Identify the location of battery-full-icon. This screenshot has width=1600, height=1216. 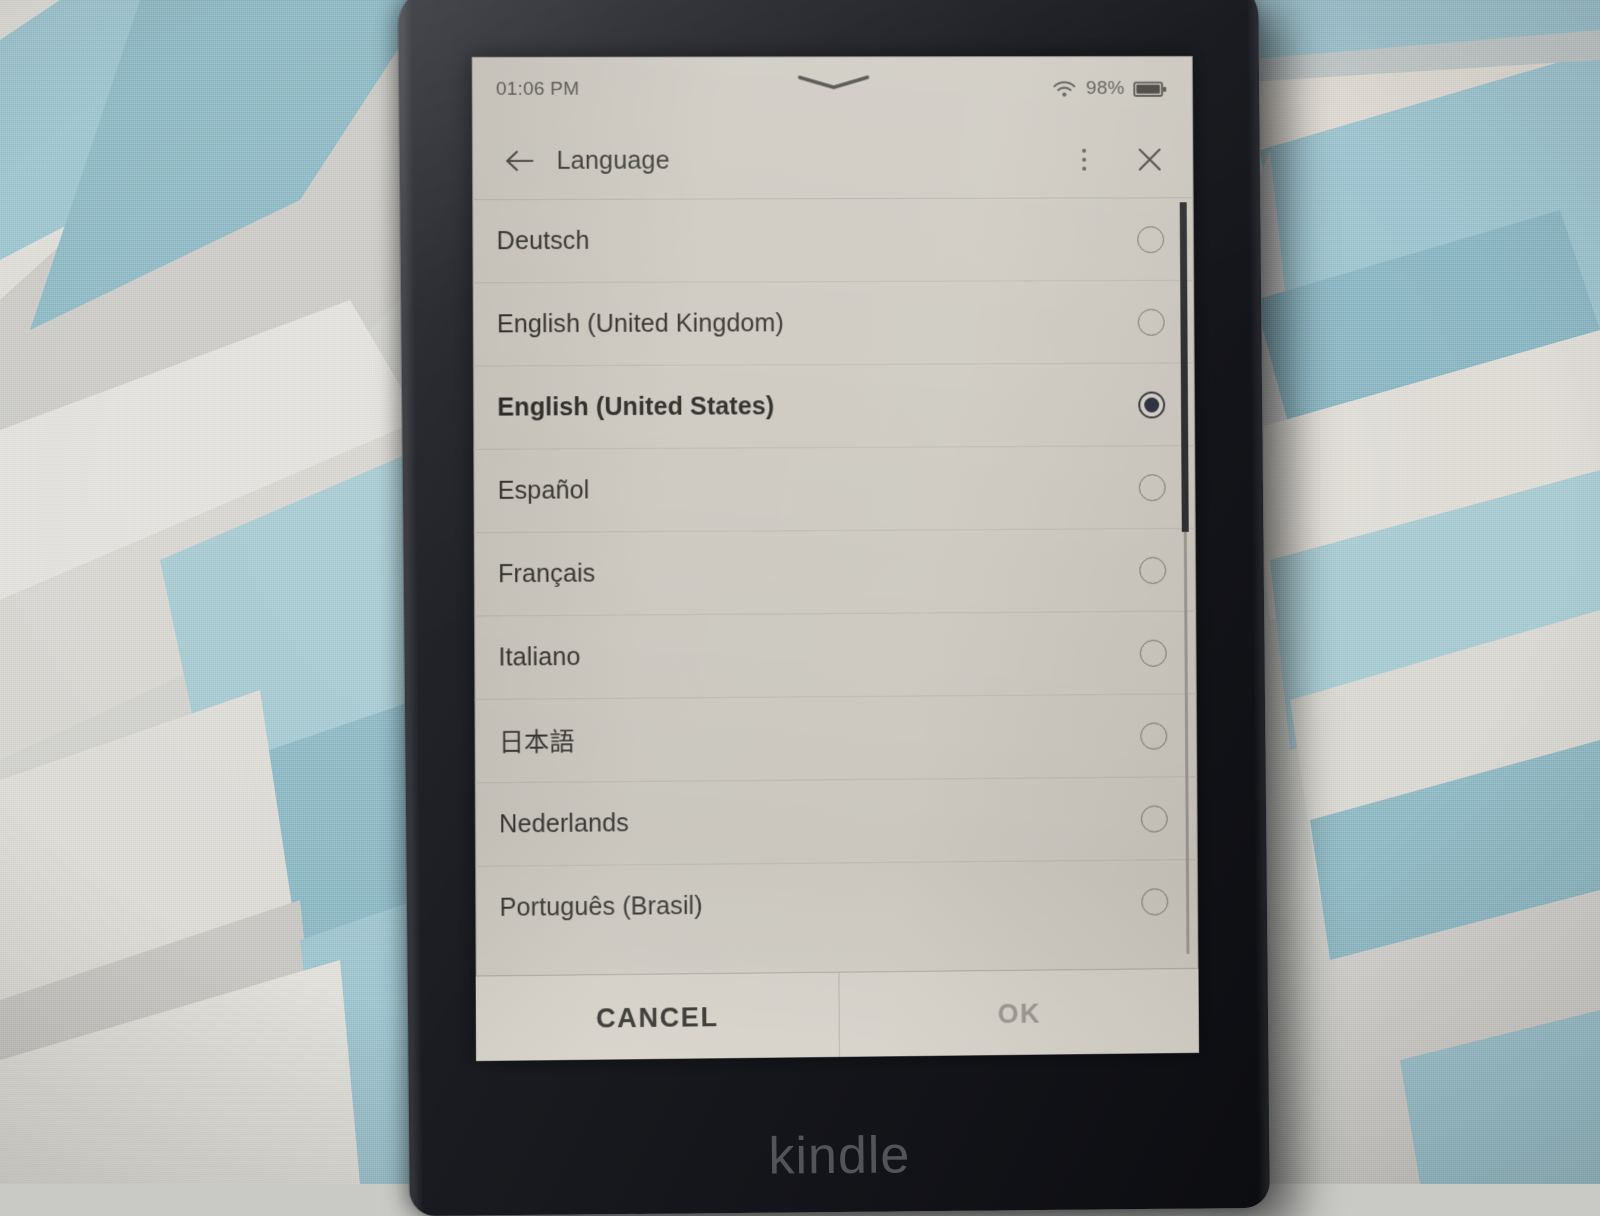
(1150, 88).